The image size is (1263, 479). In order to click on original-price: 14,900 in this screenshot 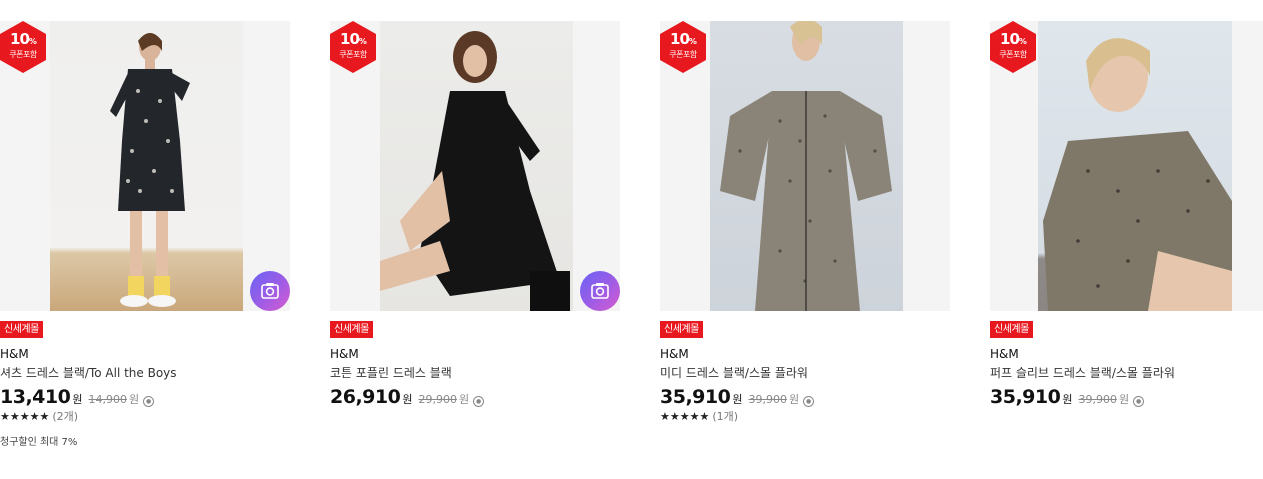, I will do `click(107, 399)`.